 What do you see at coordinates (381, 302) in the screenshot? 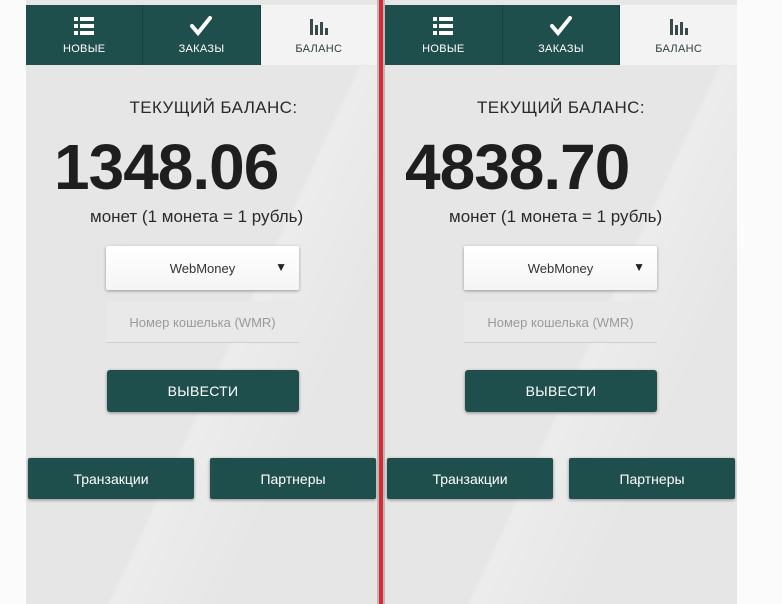
I see `red-divider` at bounding box center [381, 302].